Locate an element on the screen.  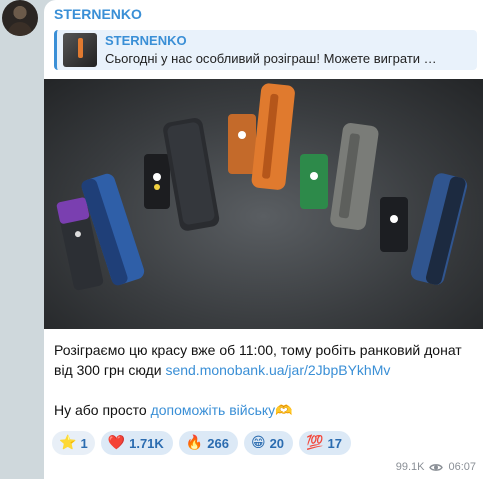
view-count: 99.1K is located at coordinates (410, 467).